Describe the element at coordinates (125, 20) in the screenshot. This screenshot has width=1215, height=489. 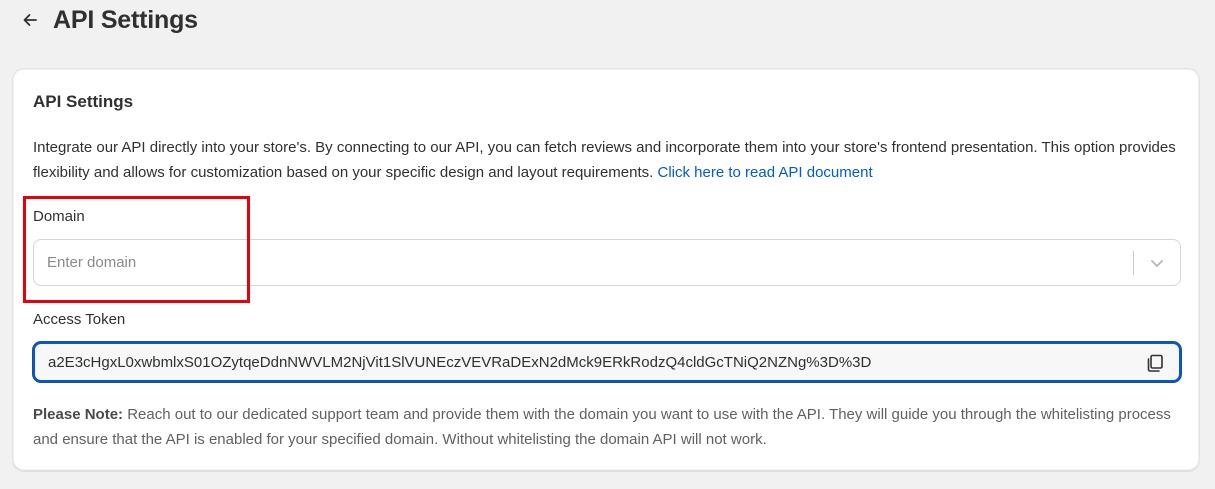
I see `page-title: API Settings` at that location.